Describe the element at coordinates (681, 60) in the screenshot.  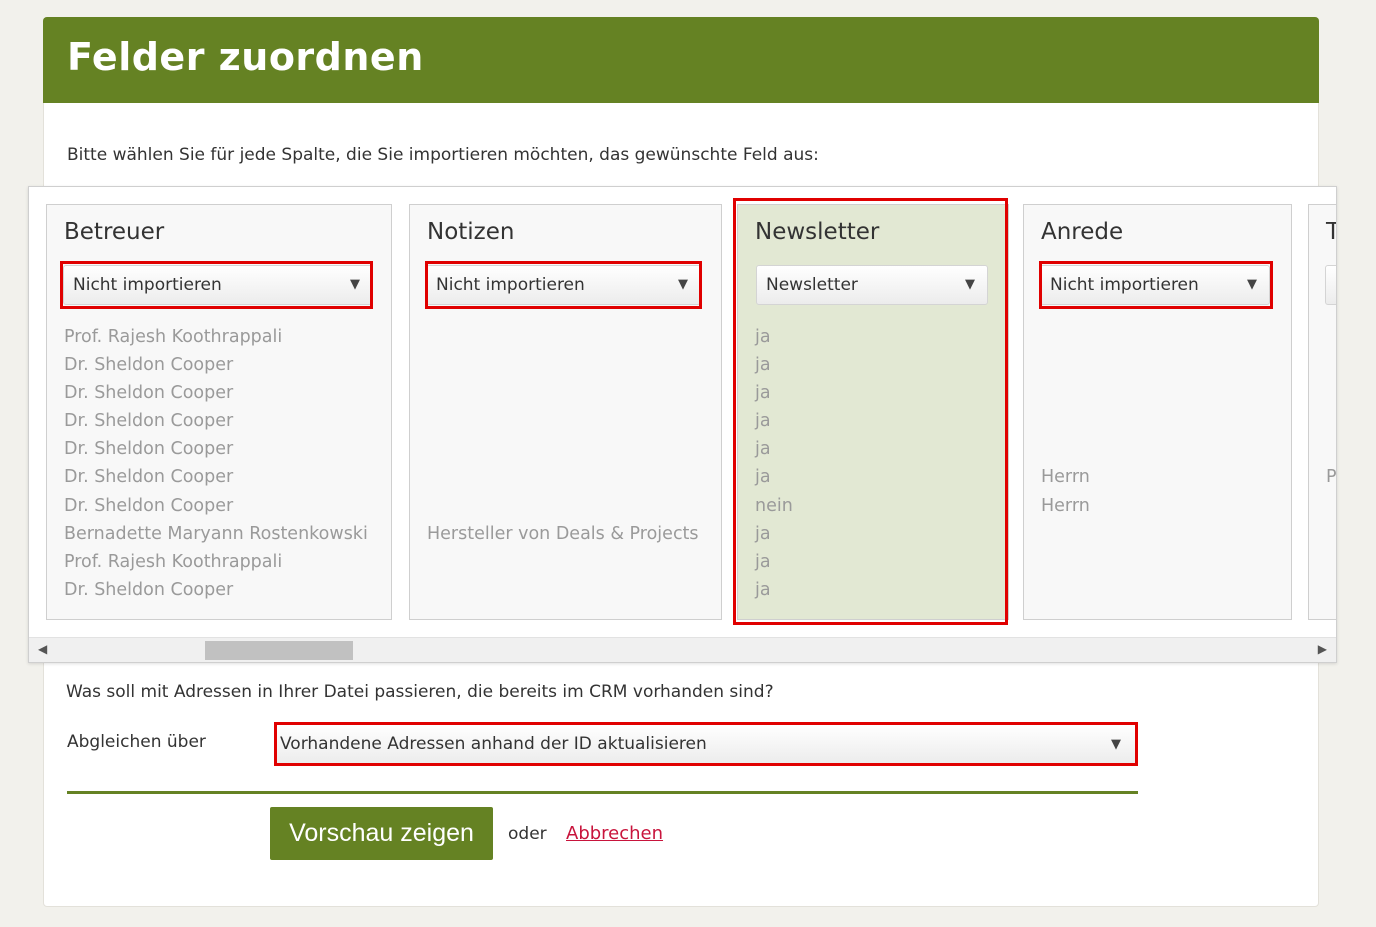
I see `page-header: Felder zuordnen` at that location.